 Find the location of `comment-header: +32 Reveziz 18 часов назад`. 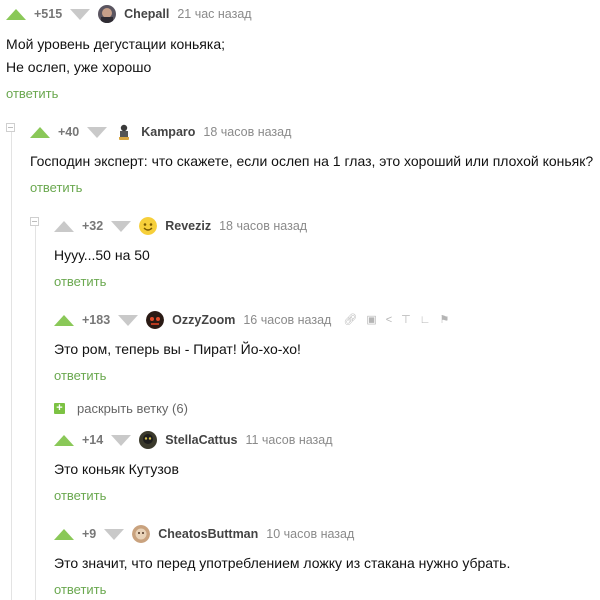

comment-header: +32 Reveziz 18 часов назад is located at coordinates (180, 226).